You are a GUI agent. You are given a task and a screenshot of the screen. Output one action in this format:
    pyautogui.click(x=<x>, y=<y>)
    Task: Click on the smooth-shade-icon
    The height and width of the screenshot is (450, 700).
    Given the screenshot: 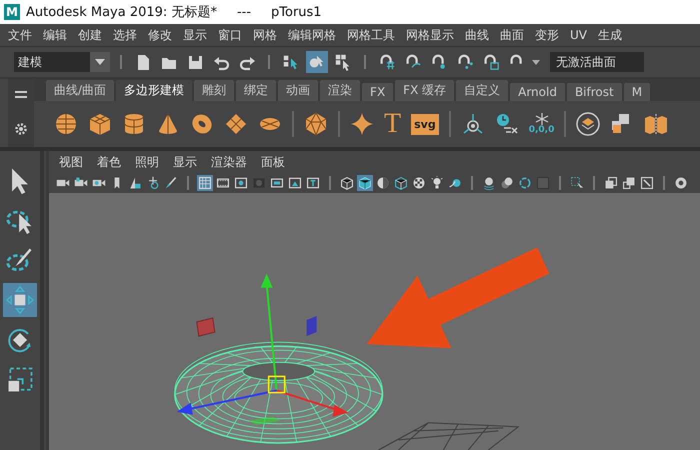 What is the action you would take?
    pyautogui.click(x=365, y=183)
    